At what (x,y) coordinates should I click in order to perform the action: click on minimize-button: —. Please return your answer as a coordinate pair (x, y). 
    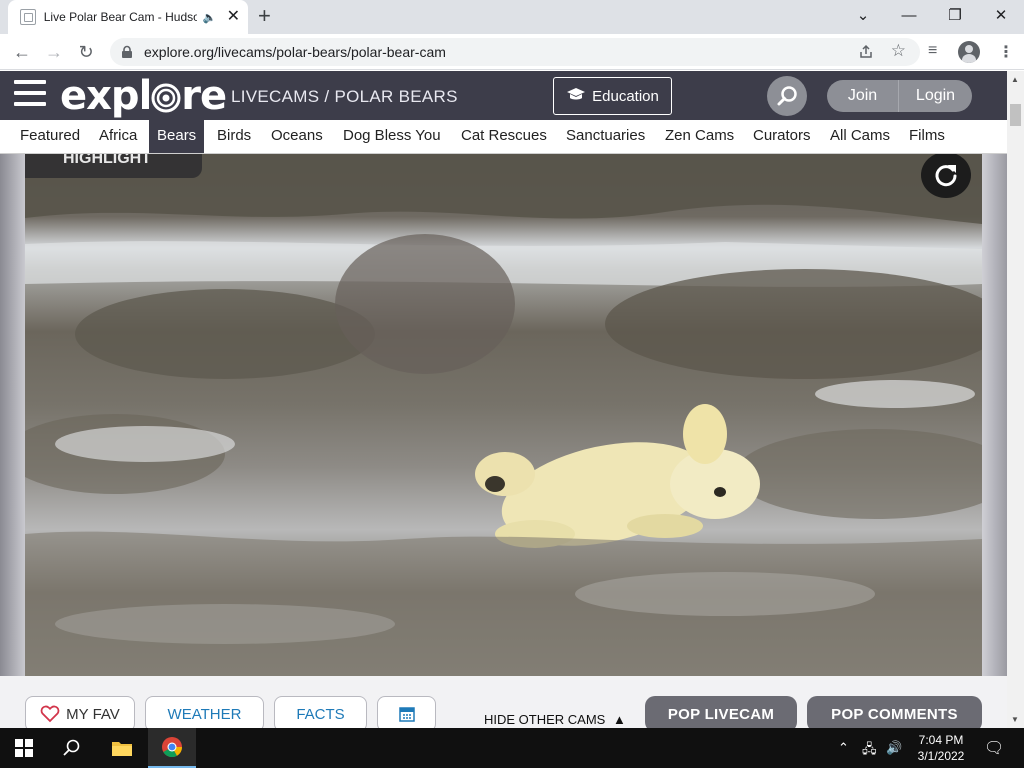
    Looking at the image, I should click on (909, 15).